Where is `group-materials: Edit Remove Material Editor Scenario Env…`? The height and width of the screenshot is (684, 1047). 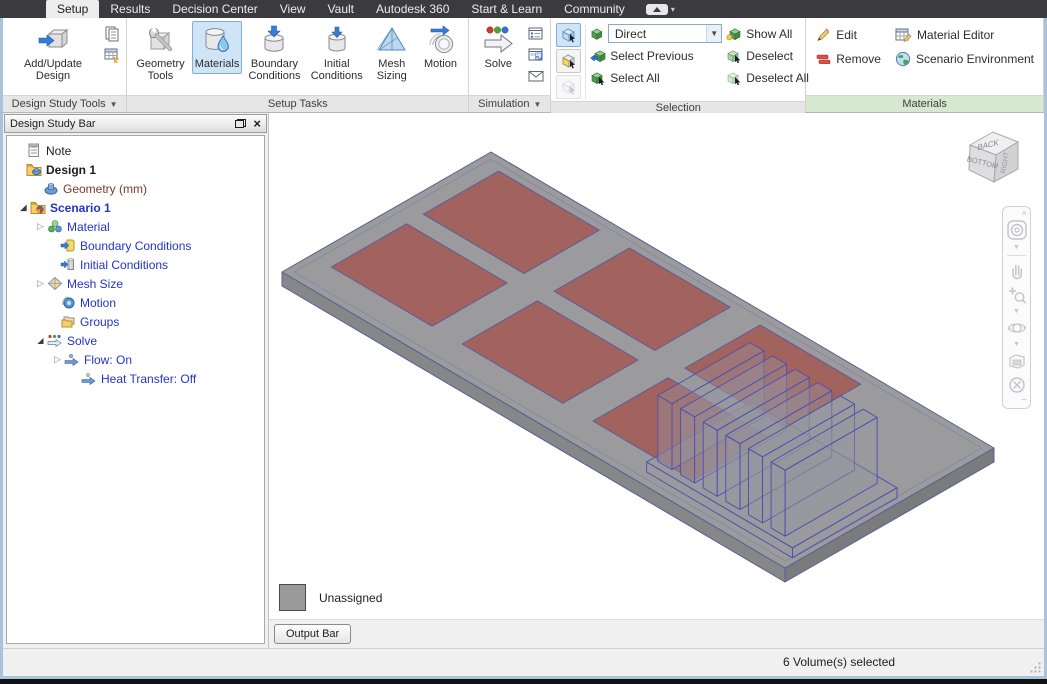
group-materials: Edit Remove Material Editor Scenario Env… is located at coordinates (925, 65).